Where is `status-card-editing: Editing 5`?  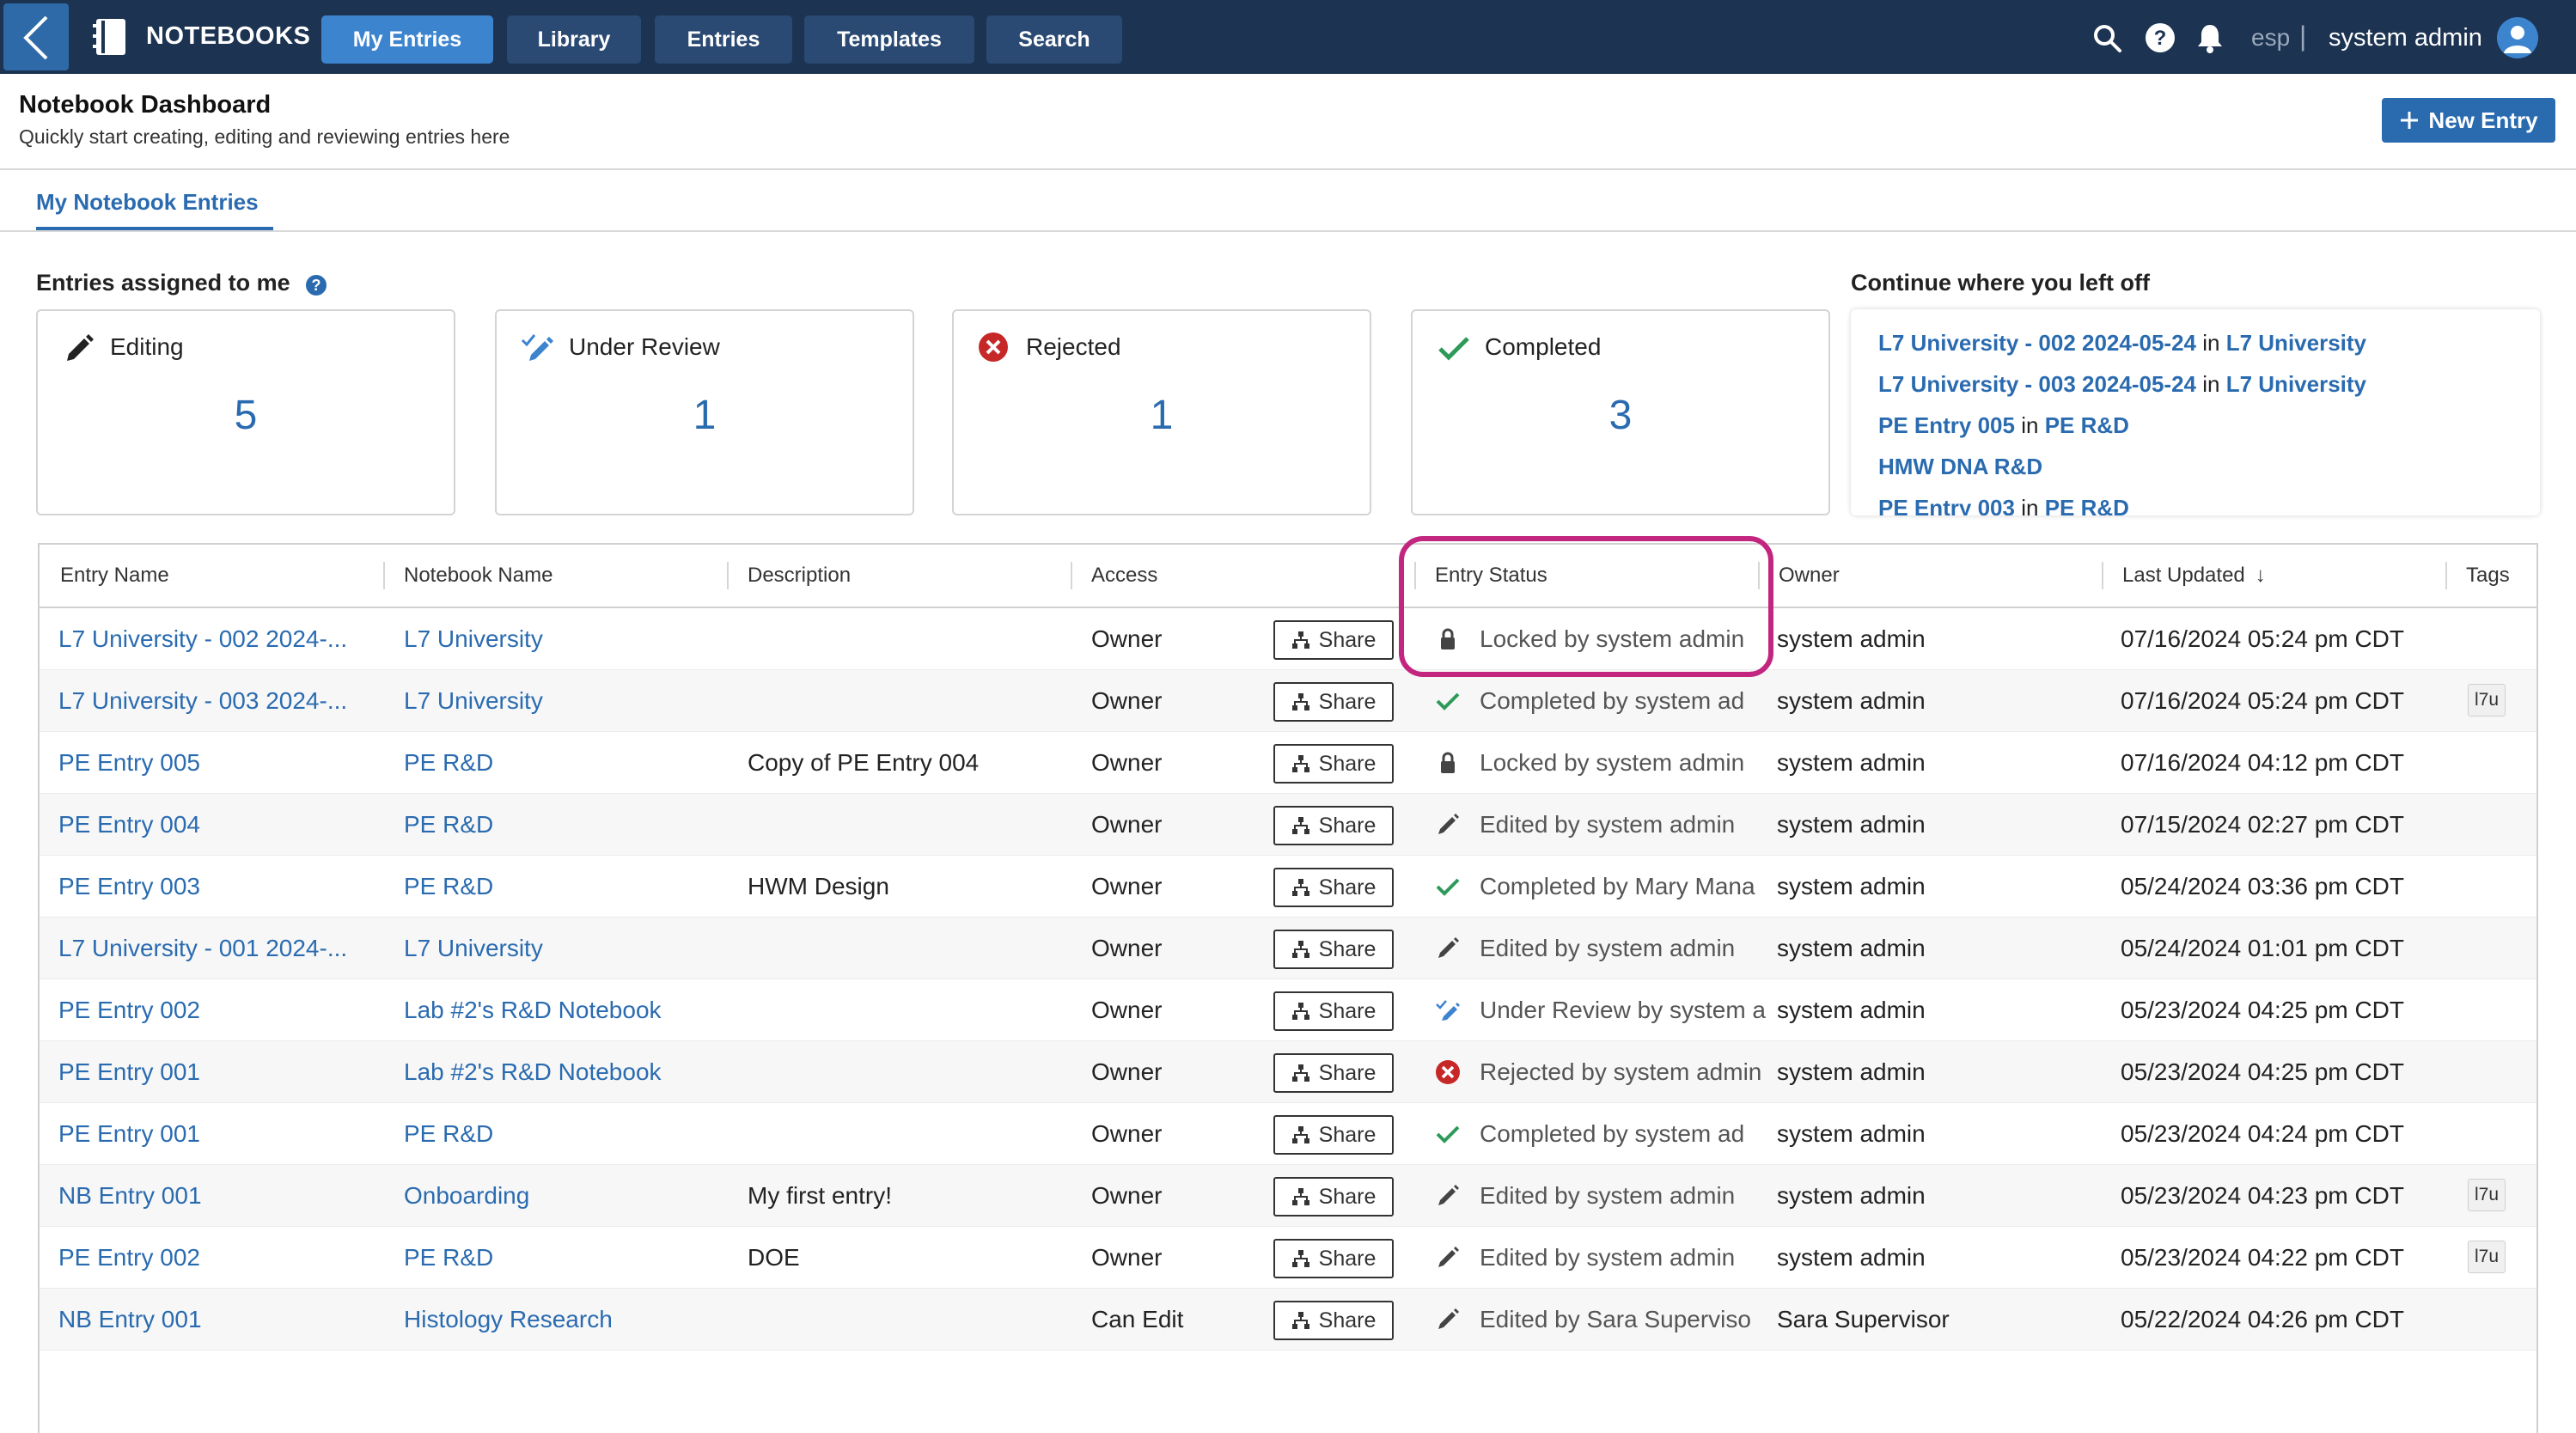 status-card-editing: Editing 5 is located at coordinates (245, 412).